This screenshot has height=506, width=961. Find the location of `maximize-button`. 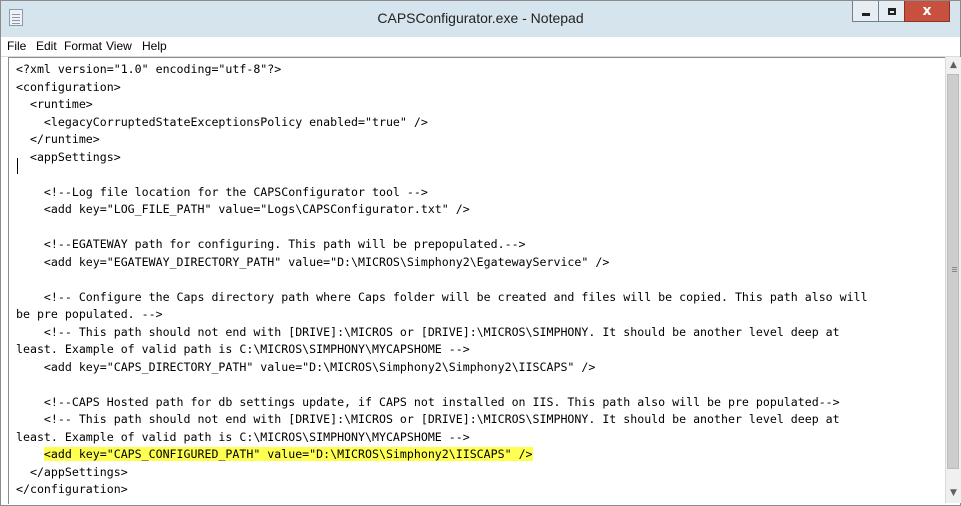

maximize-button is located at coordinates (891, 11).